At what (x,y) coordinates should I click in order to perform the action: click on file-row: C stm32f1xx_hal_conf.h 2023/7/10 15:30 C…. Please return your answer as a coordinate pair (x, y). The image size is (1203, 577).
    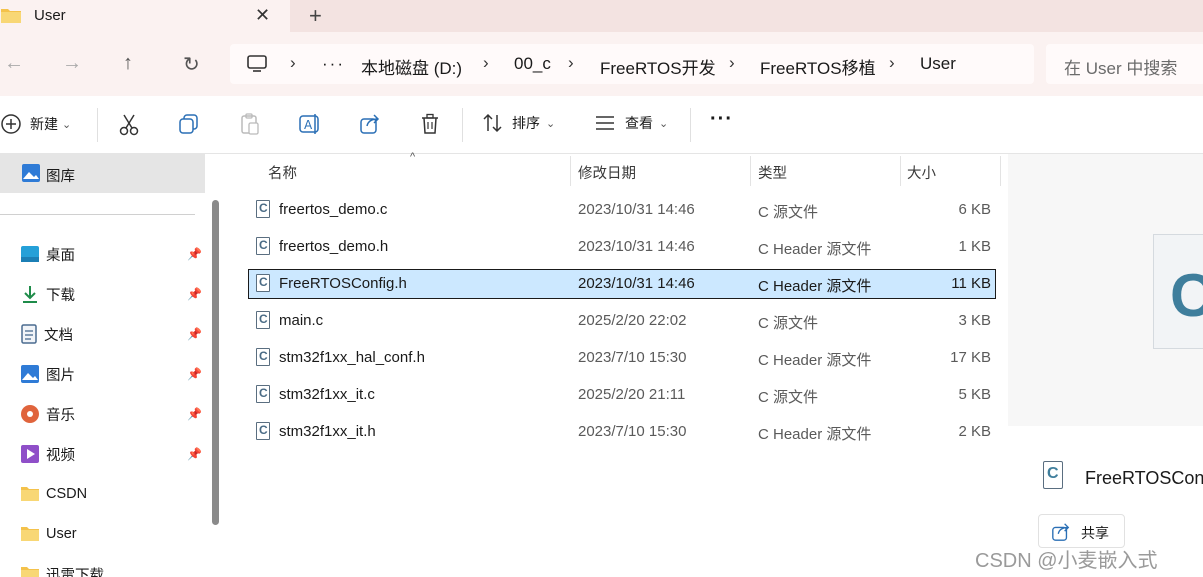
    Looking at the image, I should click on (622, 358).